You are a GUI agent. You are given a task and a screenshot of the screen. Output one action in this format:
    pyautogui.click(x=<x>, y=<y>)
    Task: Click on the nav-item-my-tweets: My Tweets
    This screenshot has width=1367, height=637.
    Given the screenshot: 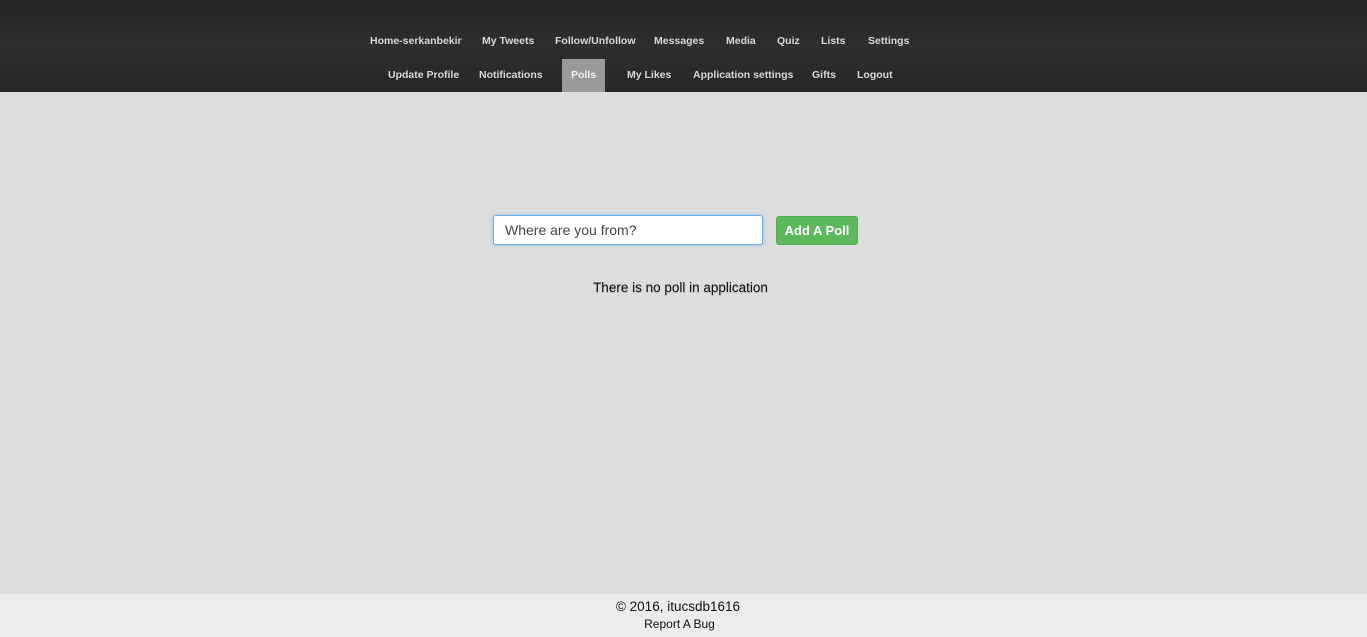 What is the action you would take?
    pyautogui.click(x=508, y=41)
    